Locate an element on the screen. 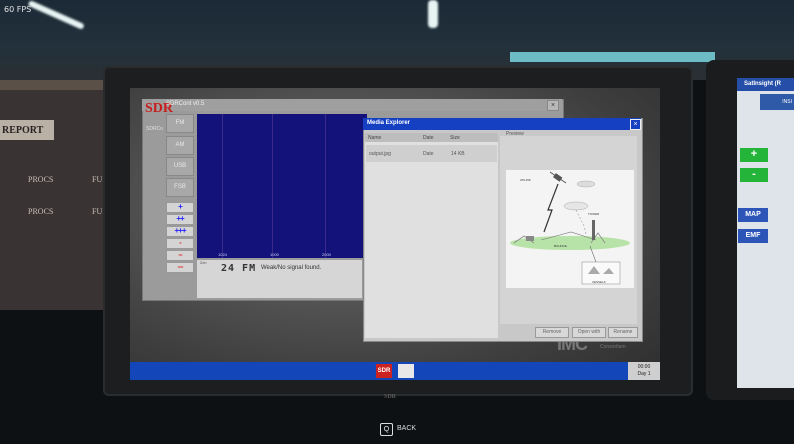 The height and width of the screenshot is (444, 794). diagram-label-vessels: VESSELS is located at coordinates (599, 282).